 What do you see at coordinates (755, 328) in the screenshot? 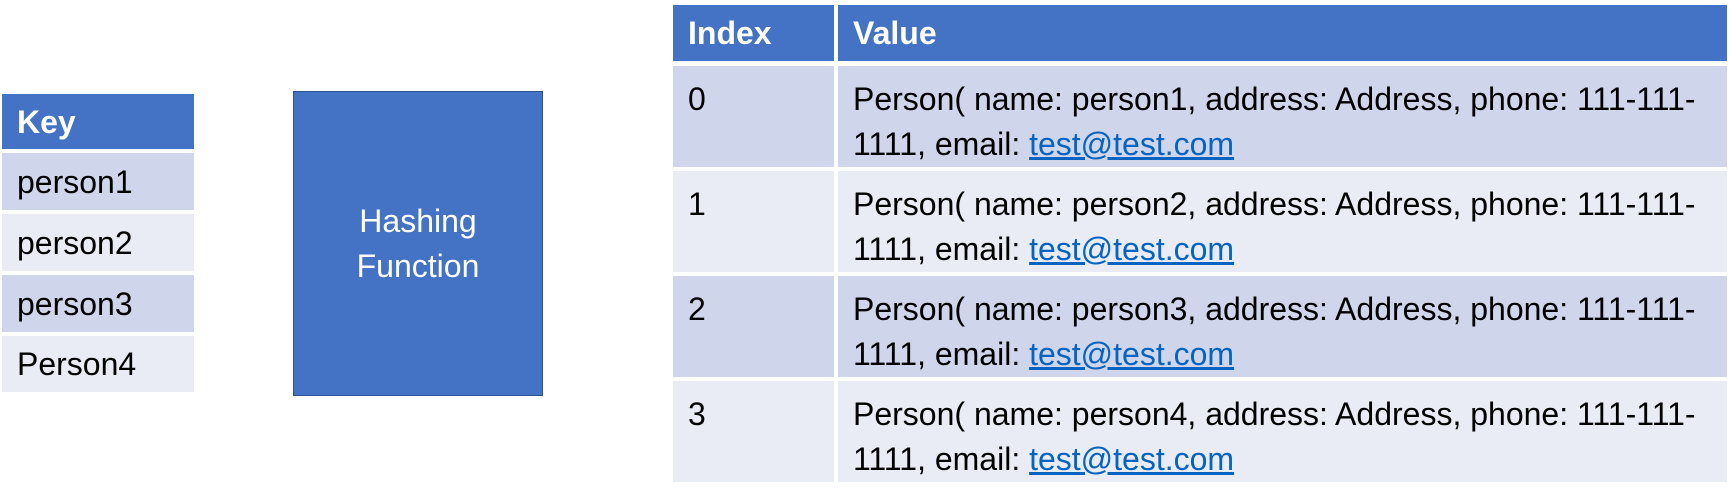
I see `index-cell: 2` at bounding box center [755, 328].